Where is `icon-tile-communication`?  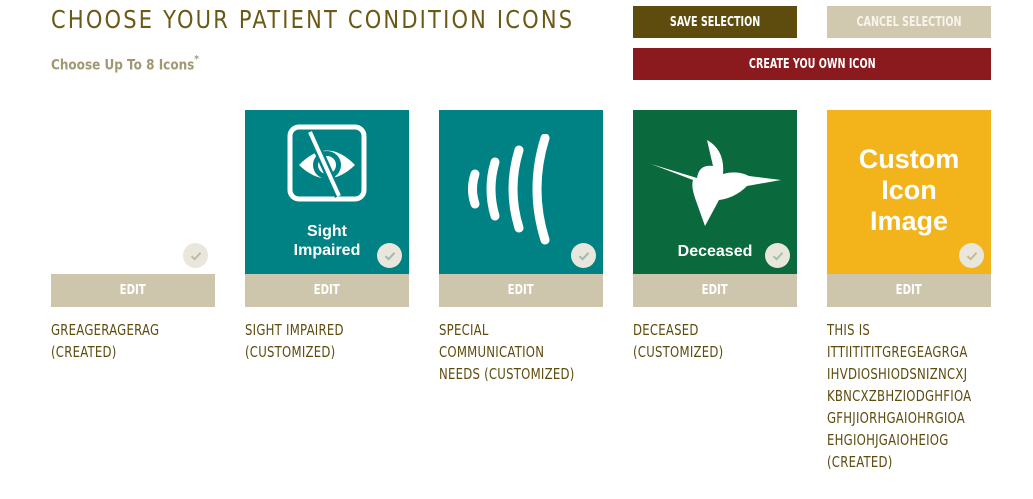 icon-tile-communication is located at coordinates (521, 192).